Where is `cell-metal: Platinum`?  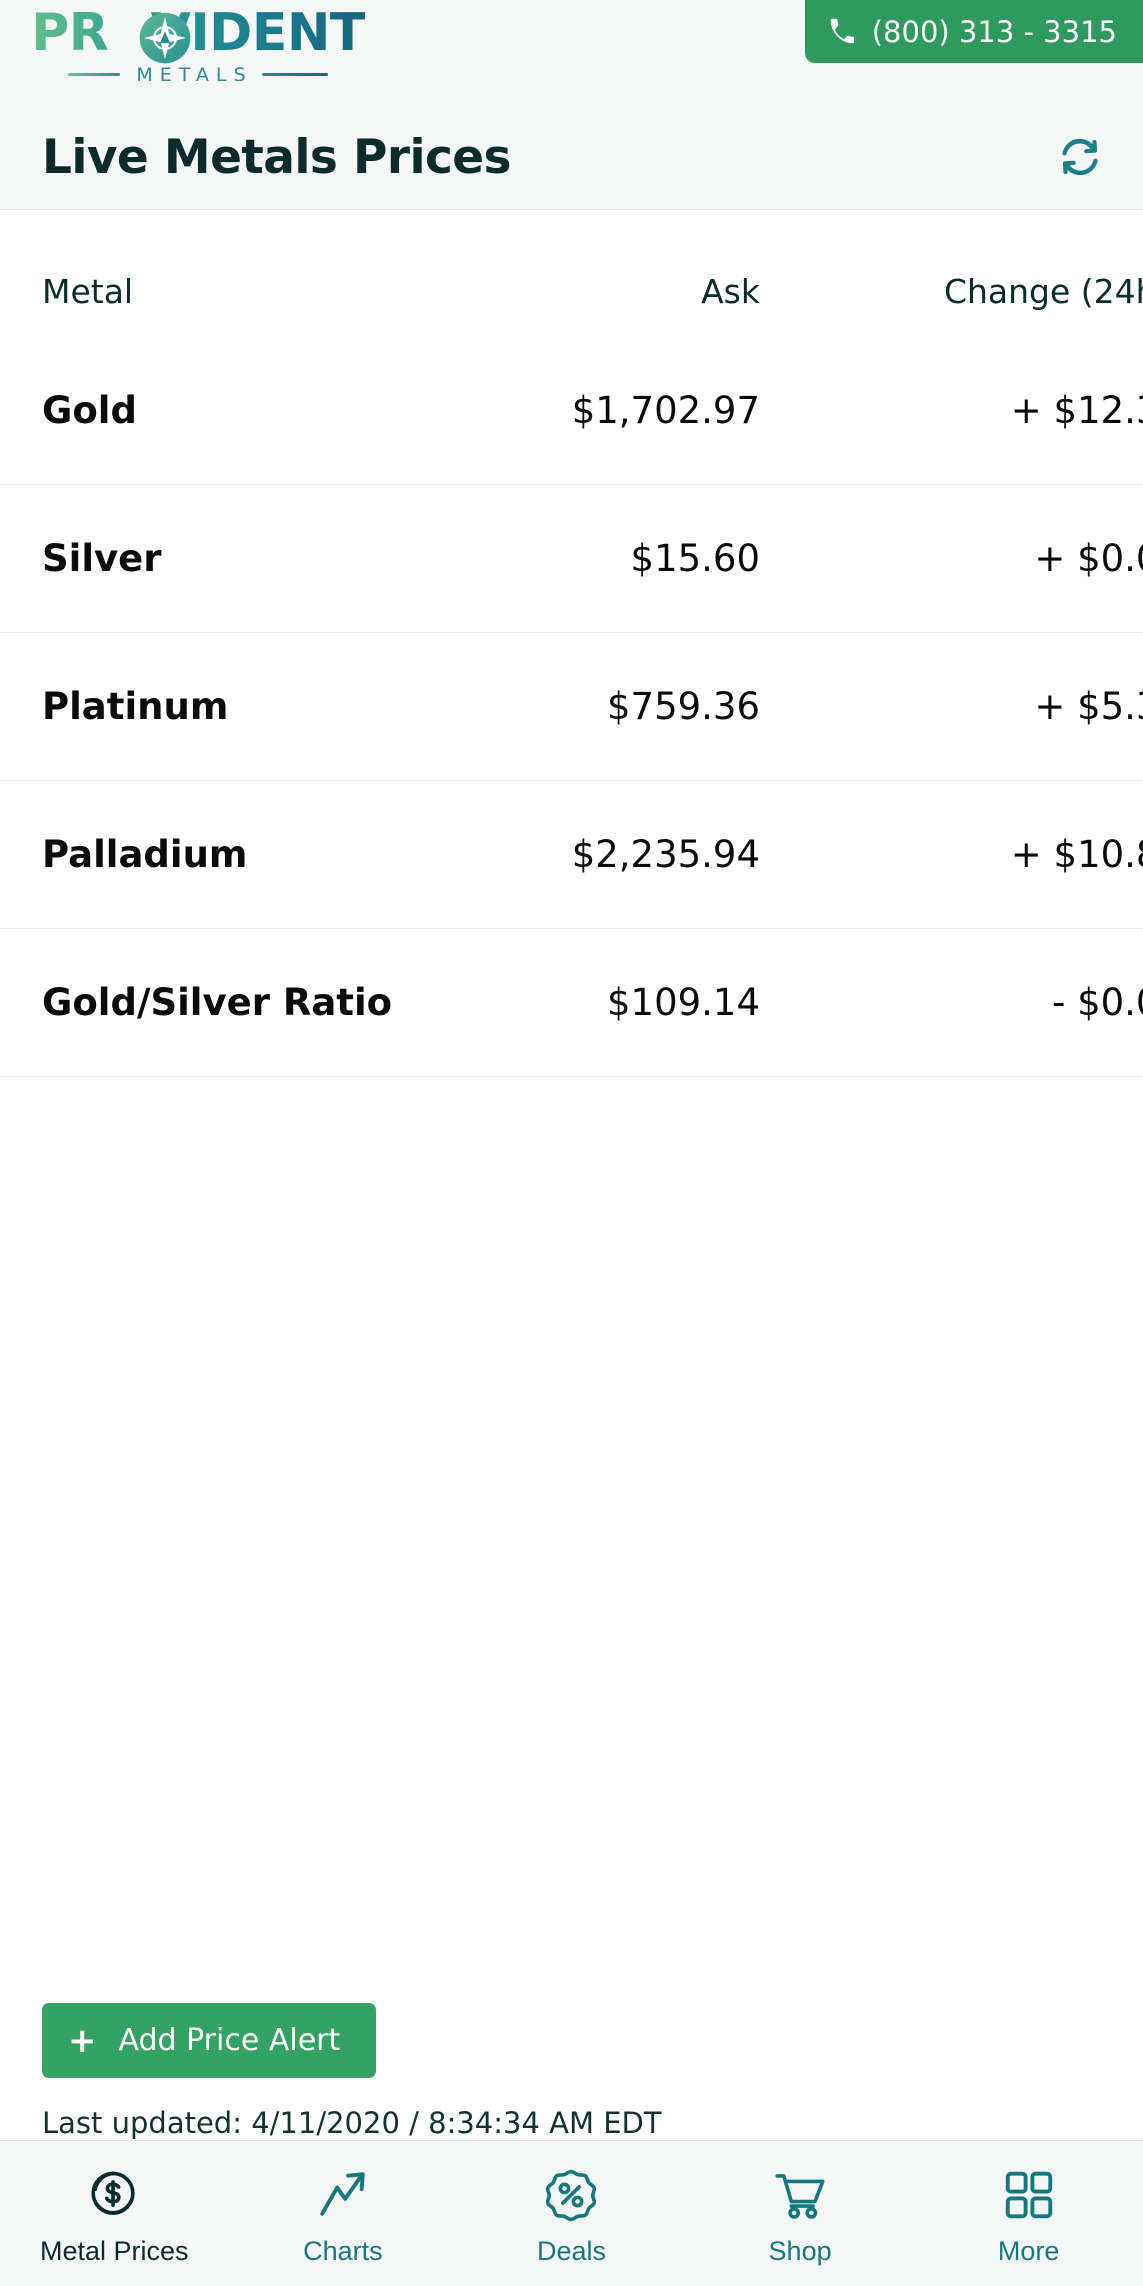
cell-metal: Platinum is located at coordinates (215, 706).